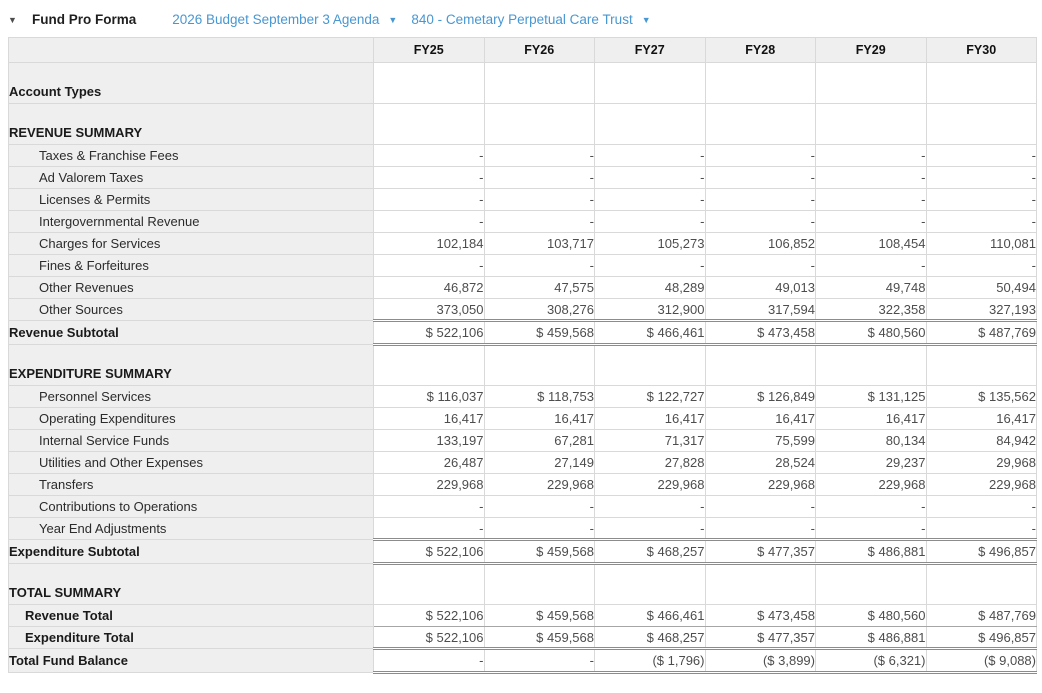 The width and height of the screenshot is (1042, 693). I want to click on value-cell: $ 487,769, so click(981, 615).